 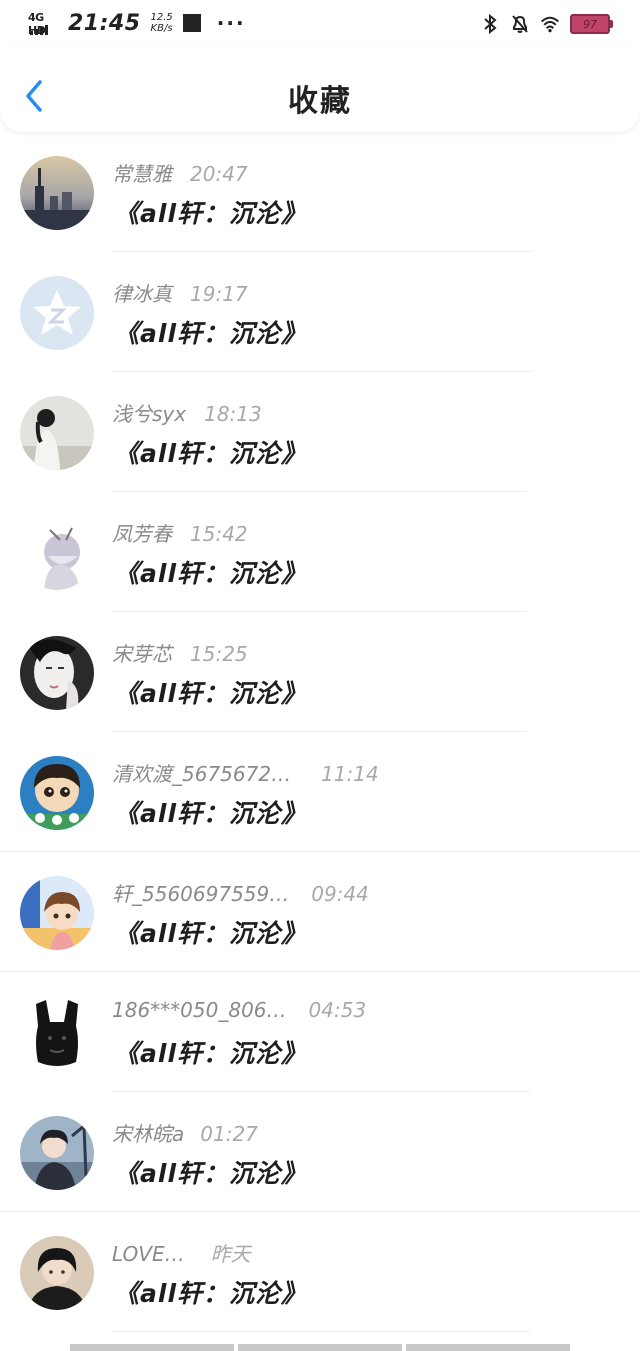 I want to click on more-icon: ···, so click(x=231, y=23).